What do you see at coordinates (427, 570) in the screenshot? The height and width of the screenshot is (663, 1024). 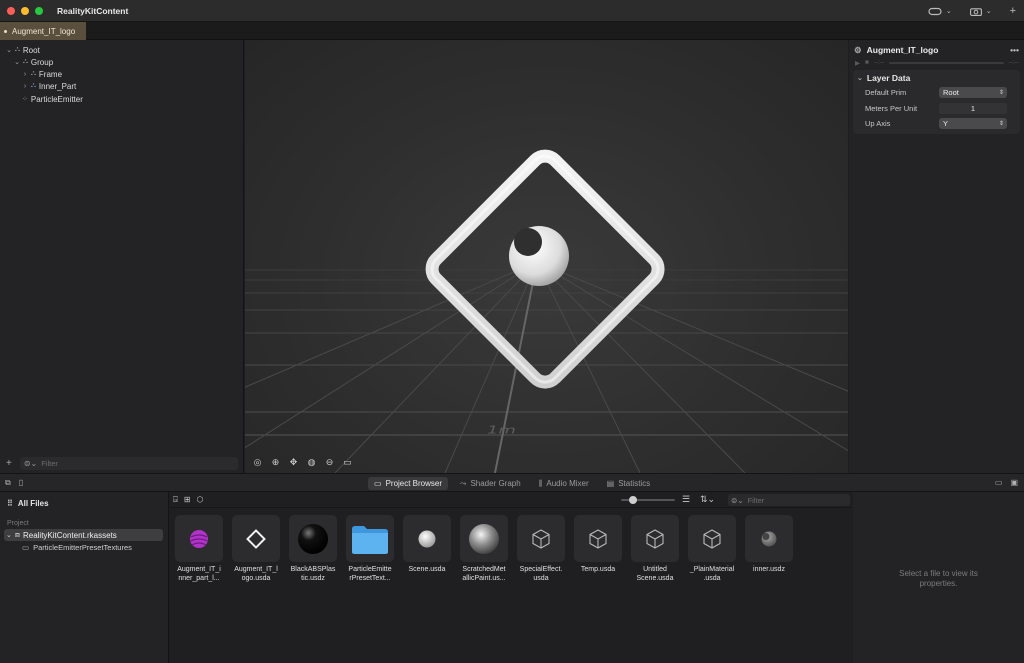 I see `file-name-label: Scene.usda` at bounding box center [427, 570].